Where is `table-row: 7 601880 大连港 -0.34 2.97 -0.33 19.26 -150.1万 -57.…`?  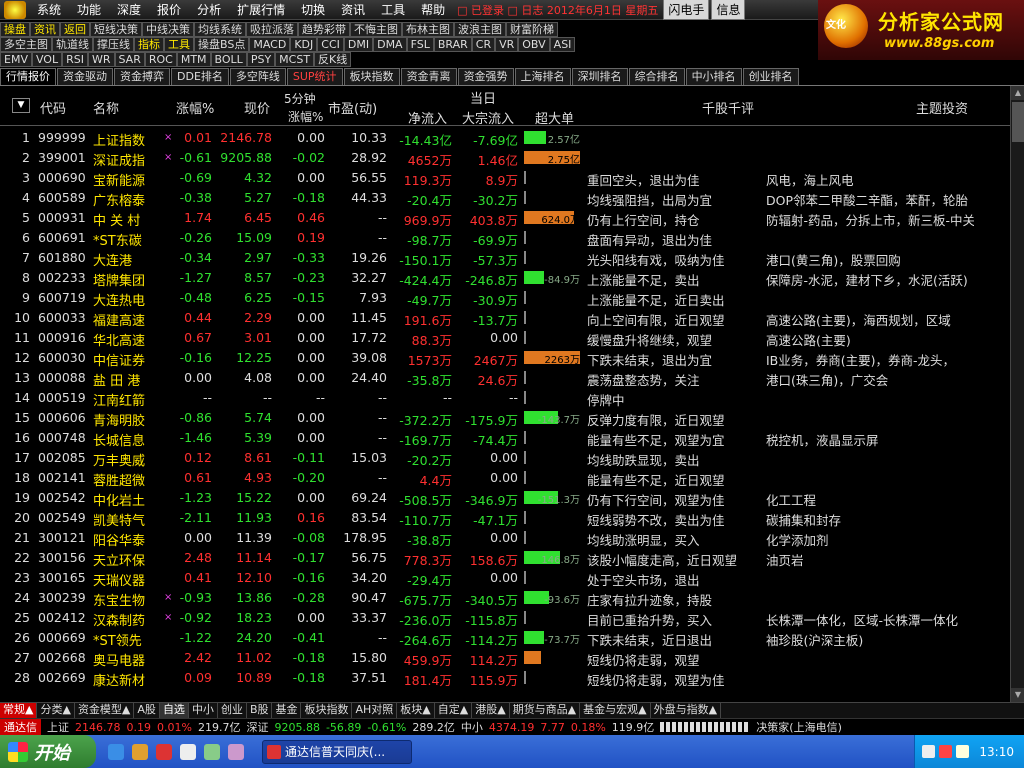 table-row: 7 601880 大连港 -0.34 2.97 -0.33 19.26 -150.1万 -57.… is located at coordinates (505, 258).